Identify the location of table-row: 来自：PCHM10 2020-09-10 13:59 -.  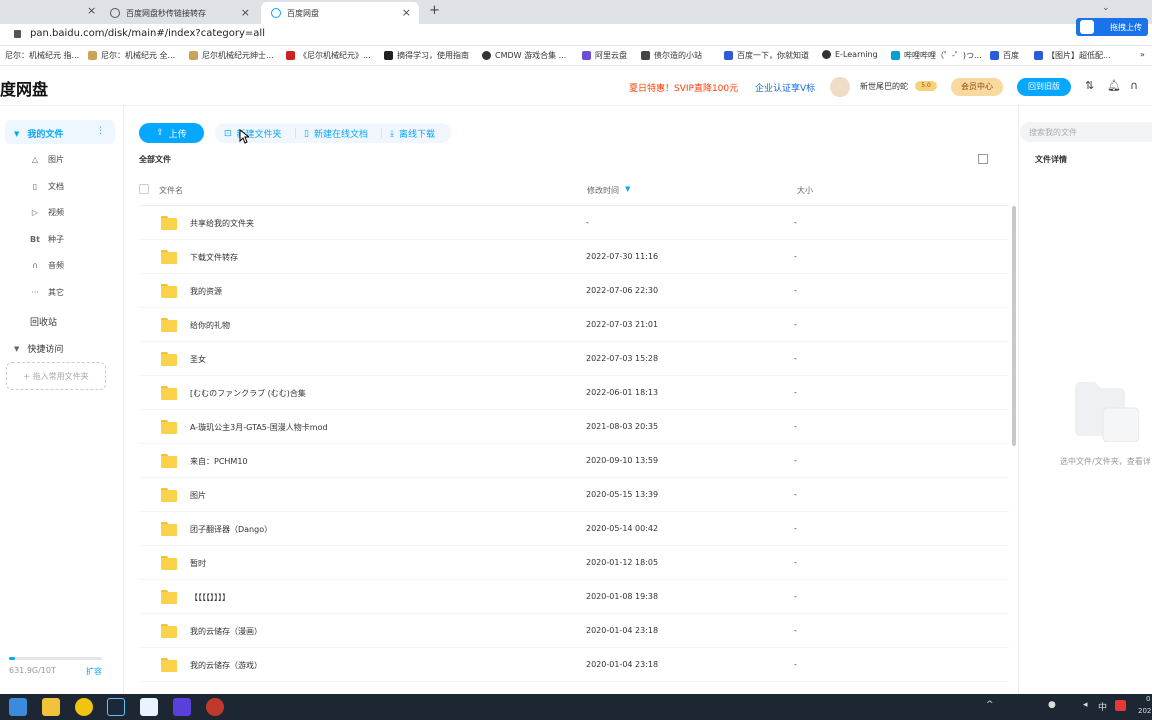
(574, 461).